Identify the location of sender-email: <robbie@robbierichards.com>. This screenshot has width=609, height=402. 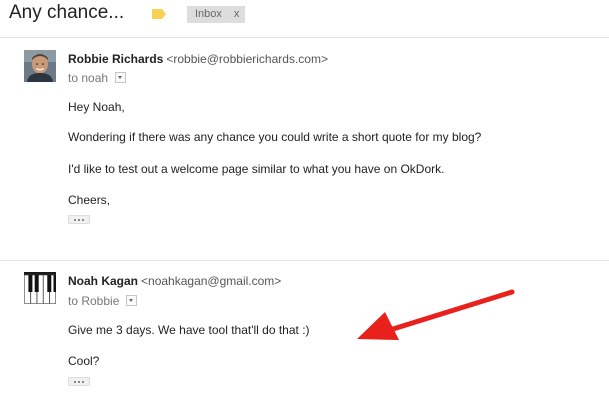
(247, 59).